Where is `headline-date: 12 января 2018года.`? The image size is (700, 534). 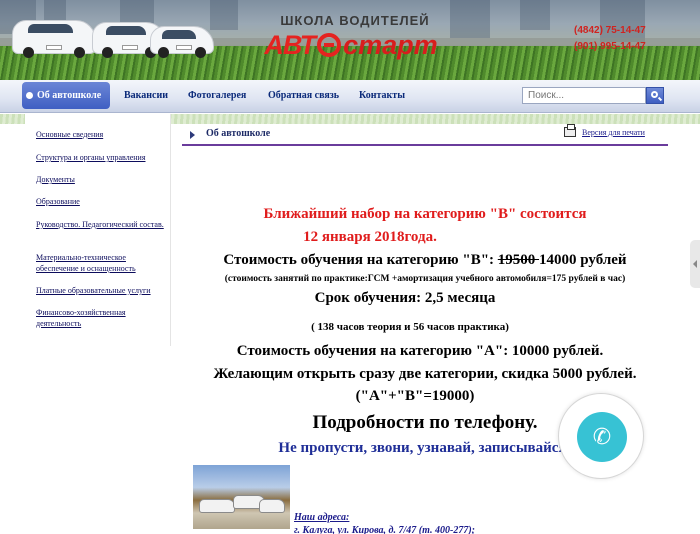
headline-date: 12 января 2018года. is located at coordinates (370, 237).